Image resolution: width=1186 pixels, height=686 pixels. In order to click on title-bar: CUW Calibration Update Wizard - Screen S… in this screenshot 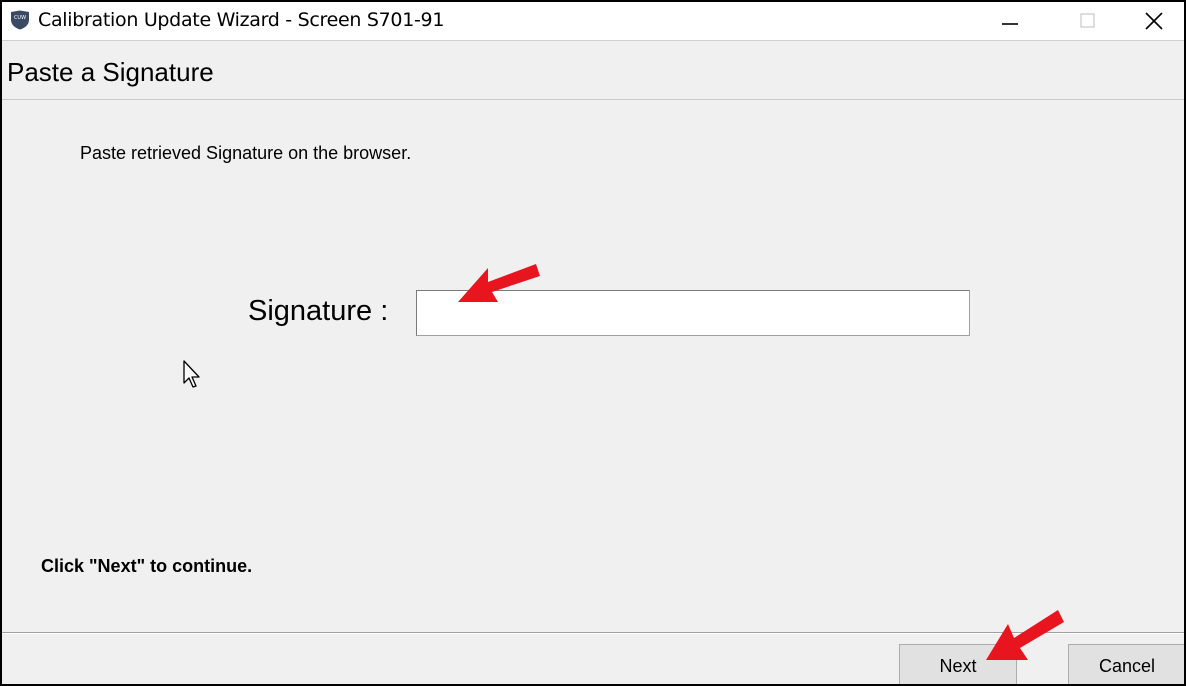, I will do `click(593, 21)`.